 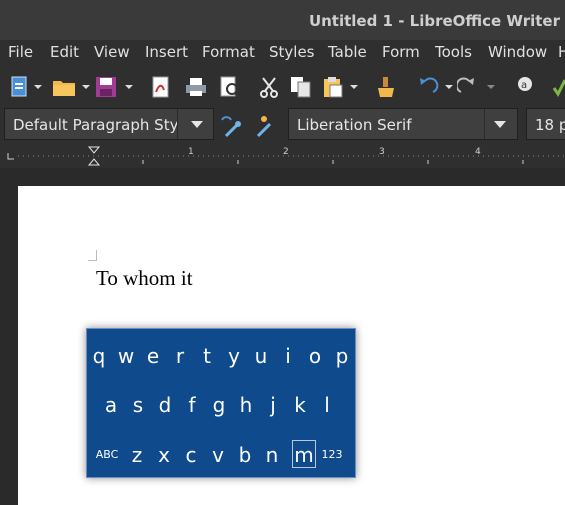 I want to click on menu-insert: Insert, so click(x=166, y=52).